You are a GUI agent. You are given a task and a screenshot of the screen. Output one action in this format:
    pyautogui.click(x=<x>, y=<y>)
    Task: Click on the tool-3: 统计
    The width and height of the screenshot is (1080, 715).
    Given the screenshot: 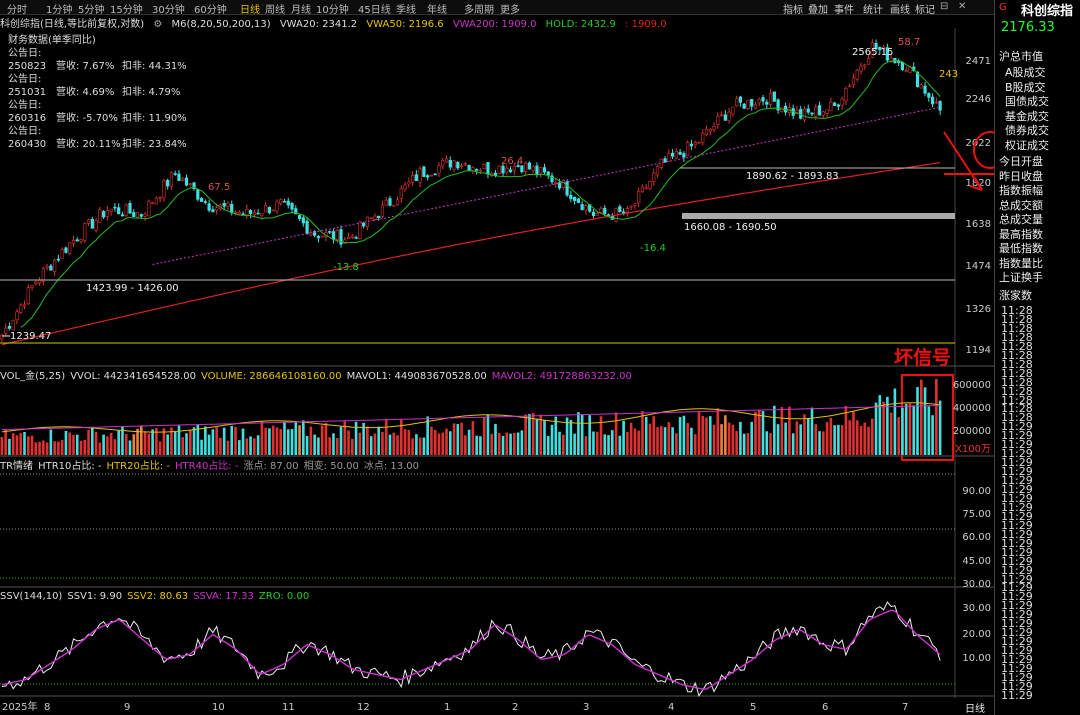 What is the action you would take?
    pyautogui.click(x=873, y=8)
    